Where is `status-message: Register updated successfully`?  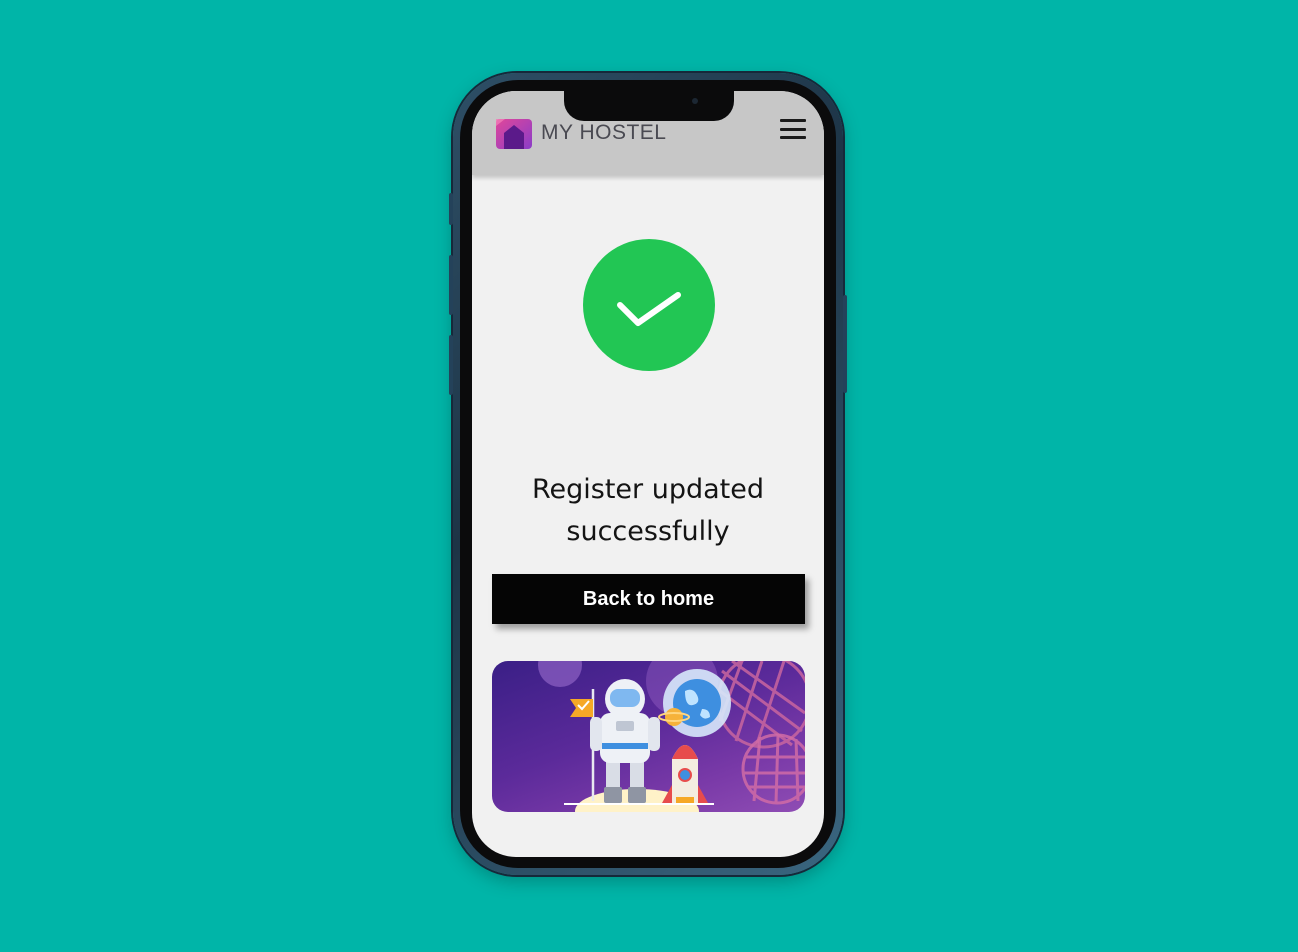 status-message: Register updated successfully is located at coordinates (648, 511).